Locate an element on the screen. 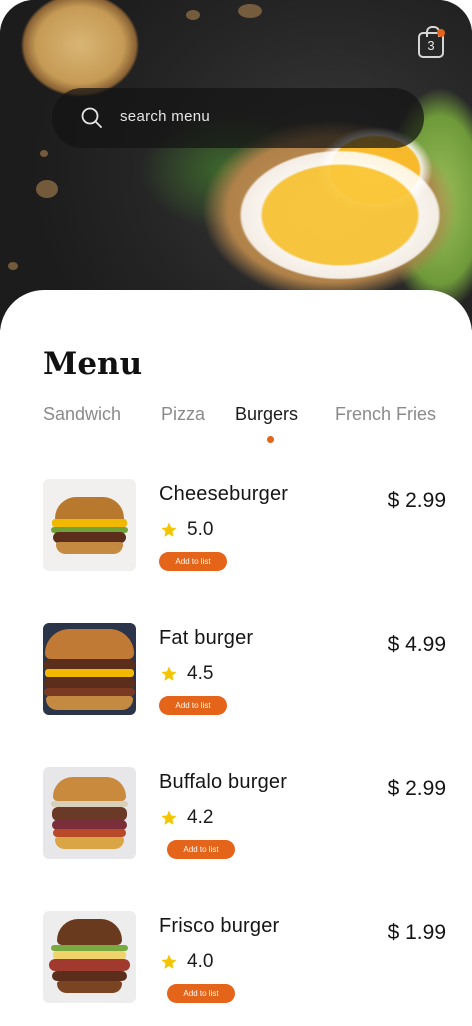  cart-button: 3 is located at coordinates (431, 42).